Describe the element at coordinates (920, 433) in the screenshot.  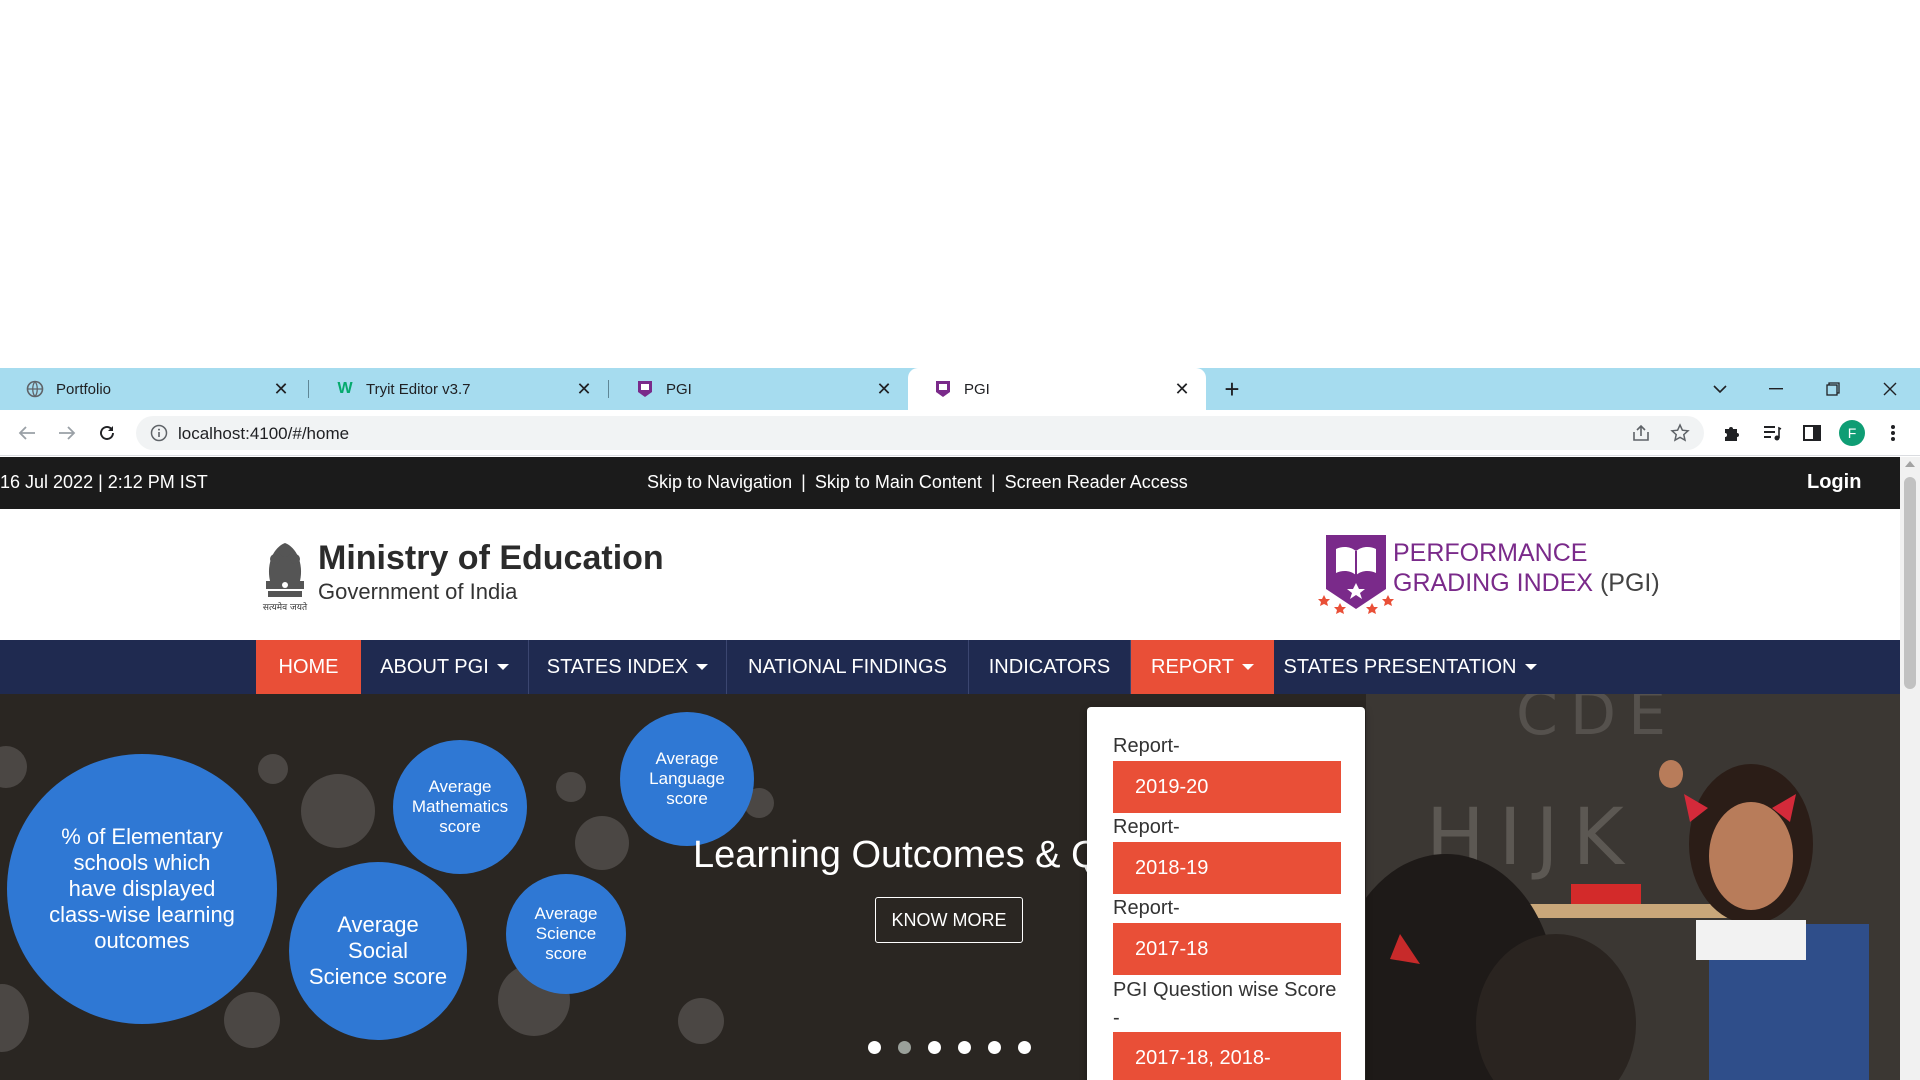
I see `address-bar: localhost:4100/#/home` at that location.